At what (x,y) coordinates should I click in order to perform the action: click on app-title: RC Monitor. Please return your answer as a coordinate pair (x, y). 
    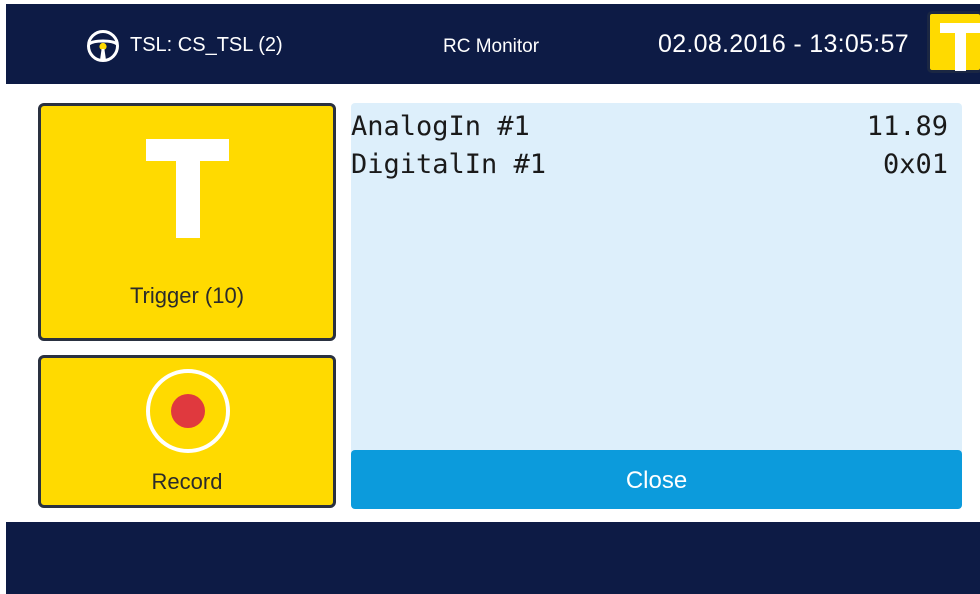
    Looking at the image, I should click on (491, 46).